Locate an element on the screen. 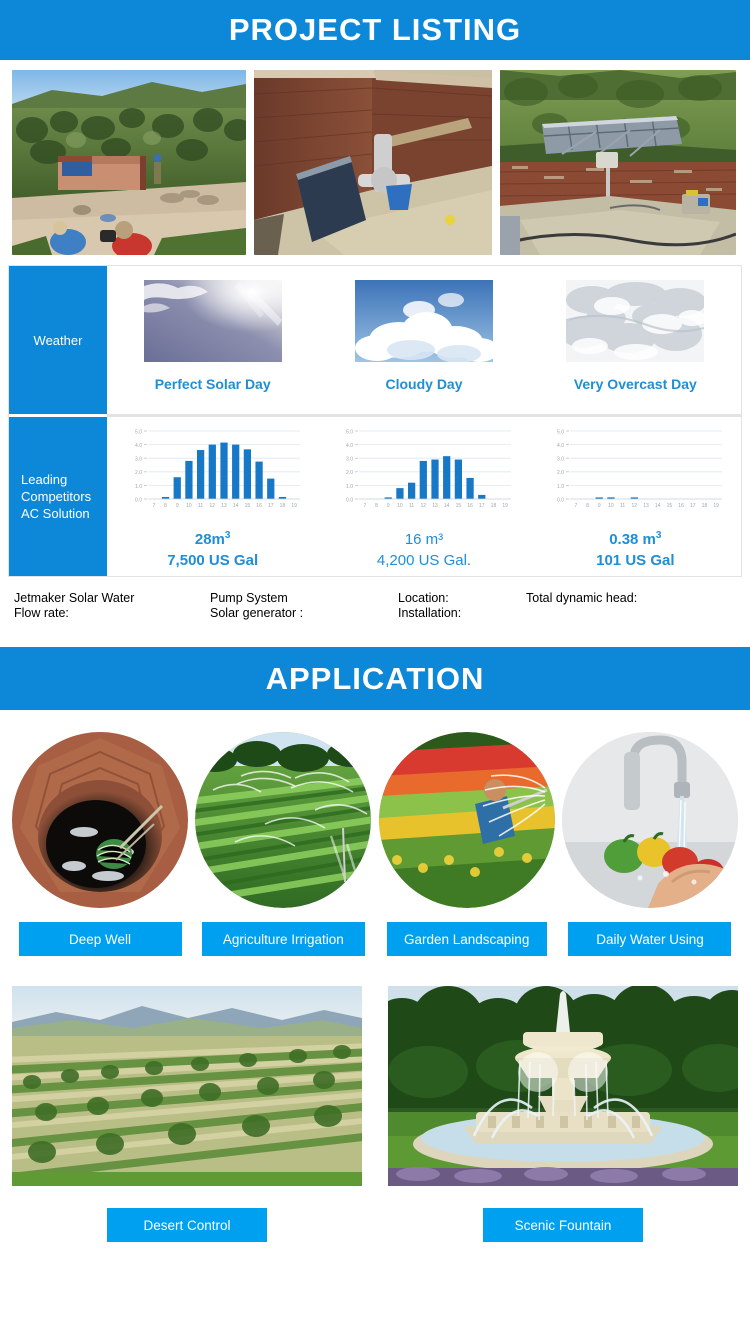  spec-line2: Installation: is located at coordinates (430, 613).